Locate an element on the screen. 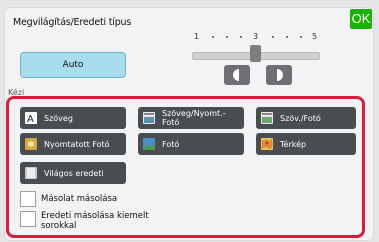  original-type-label: Szöveg is located at coordinates (58, 118).